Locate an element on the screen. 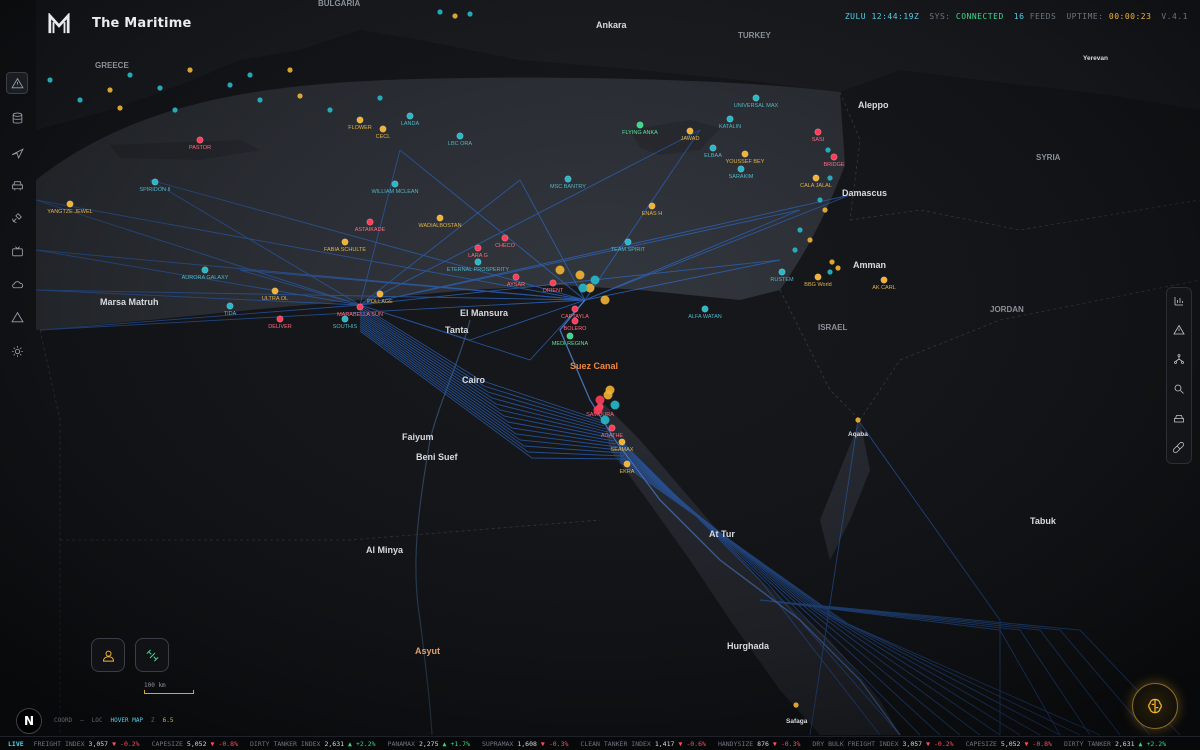  analytics-button is located at coordinates (1179, 301).